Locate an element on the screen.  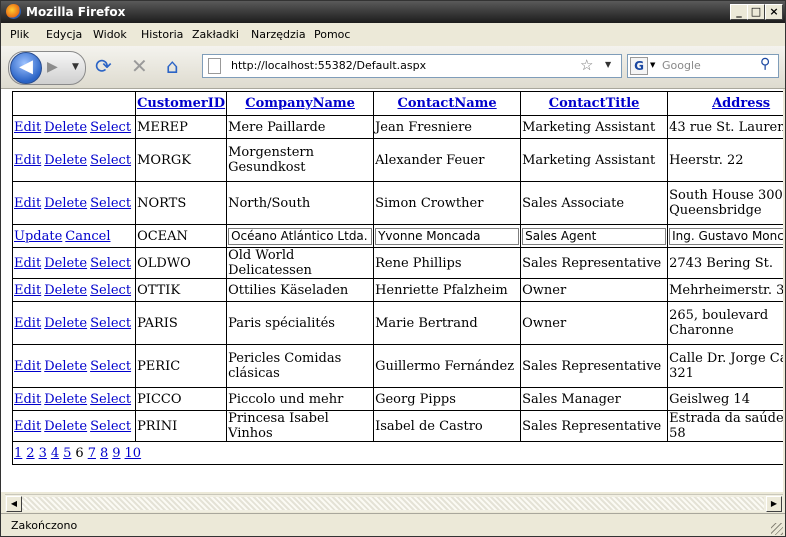
search-input: Google is located at coordinates (681, 65).